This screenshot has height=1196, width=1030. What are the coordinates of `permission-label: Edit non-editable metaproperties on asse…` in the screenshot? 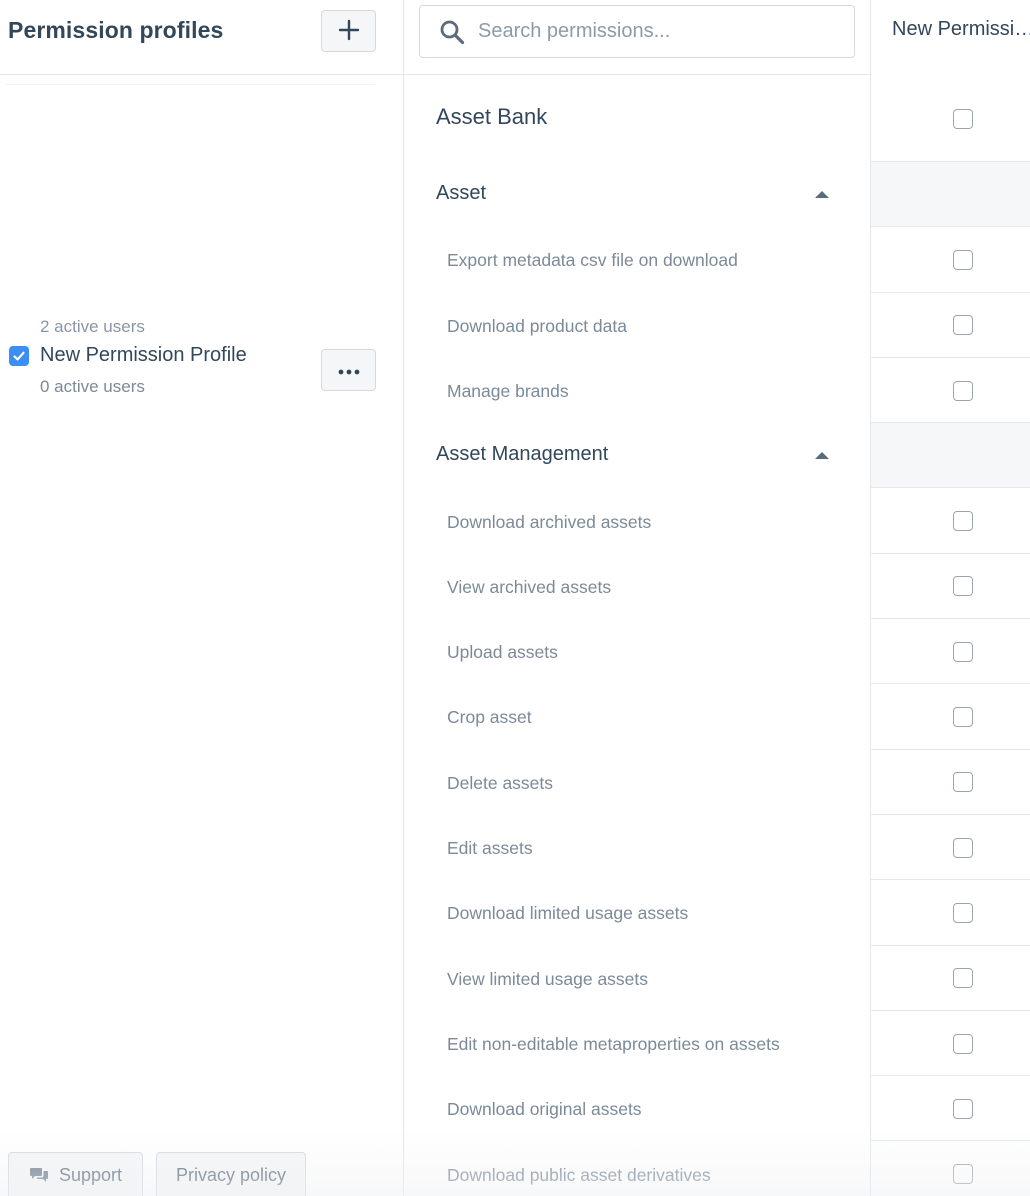 It's located at (613, 1043).